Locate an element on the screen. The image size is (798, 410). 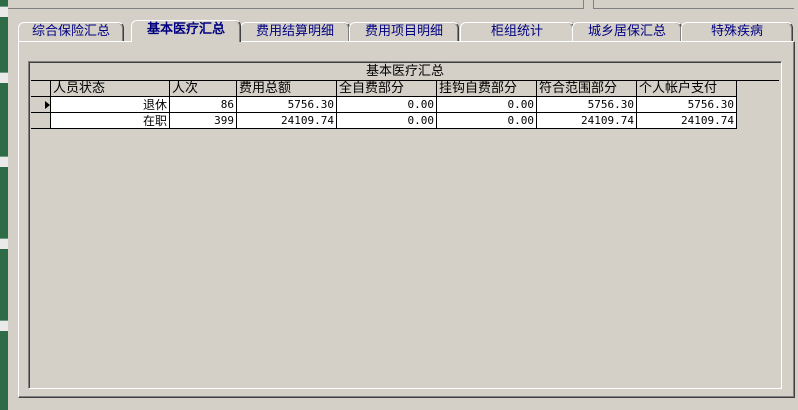
column-header-linked-self-pay: 挂钩自费部分 is located at coordinates (487, 89).